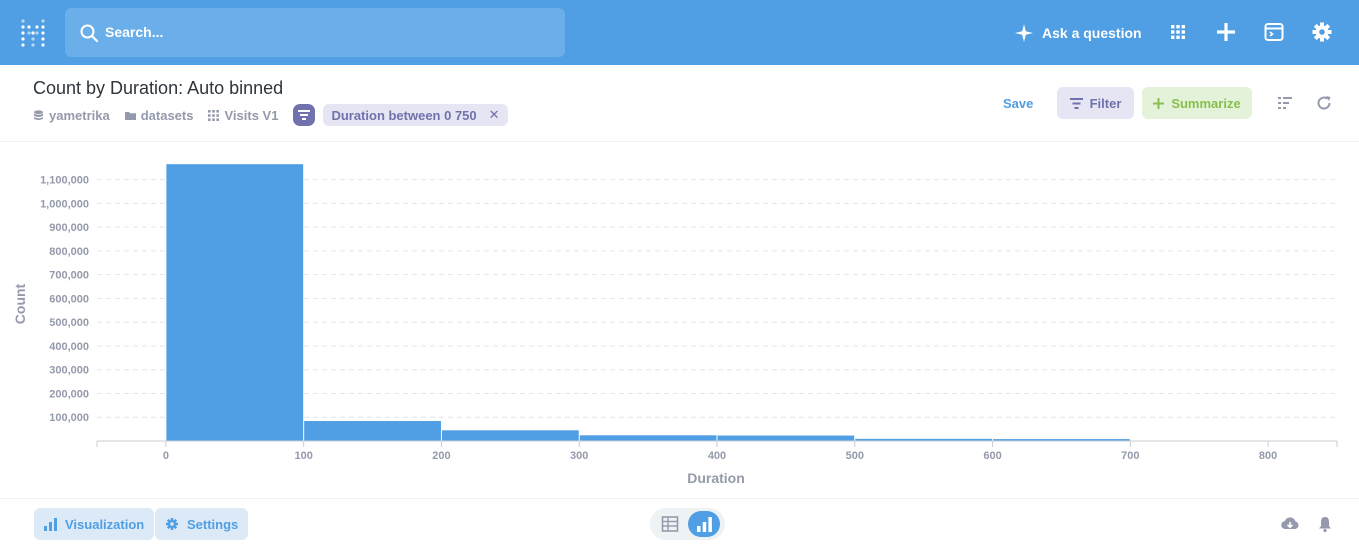 This screenshot has width=1359, height=548. Describe the element at coordinates (79, 115) in the screenshot. I see `breadcrumb-database-label: yametrika` at that location.